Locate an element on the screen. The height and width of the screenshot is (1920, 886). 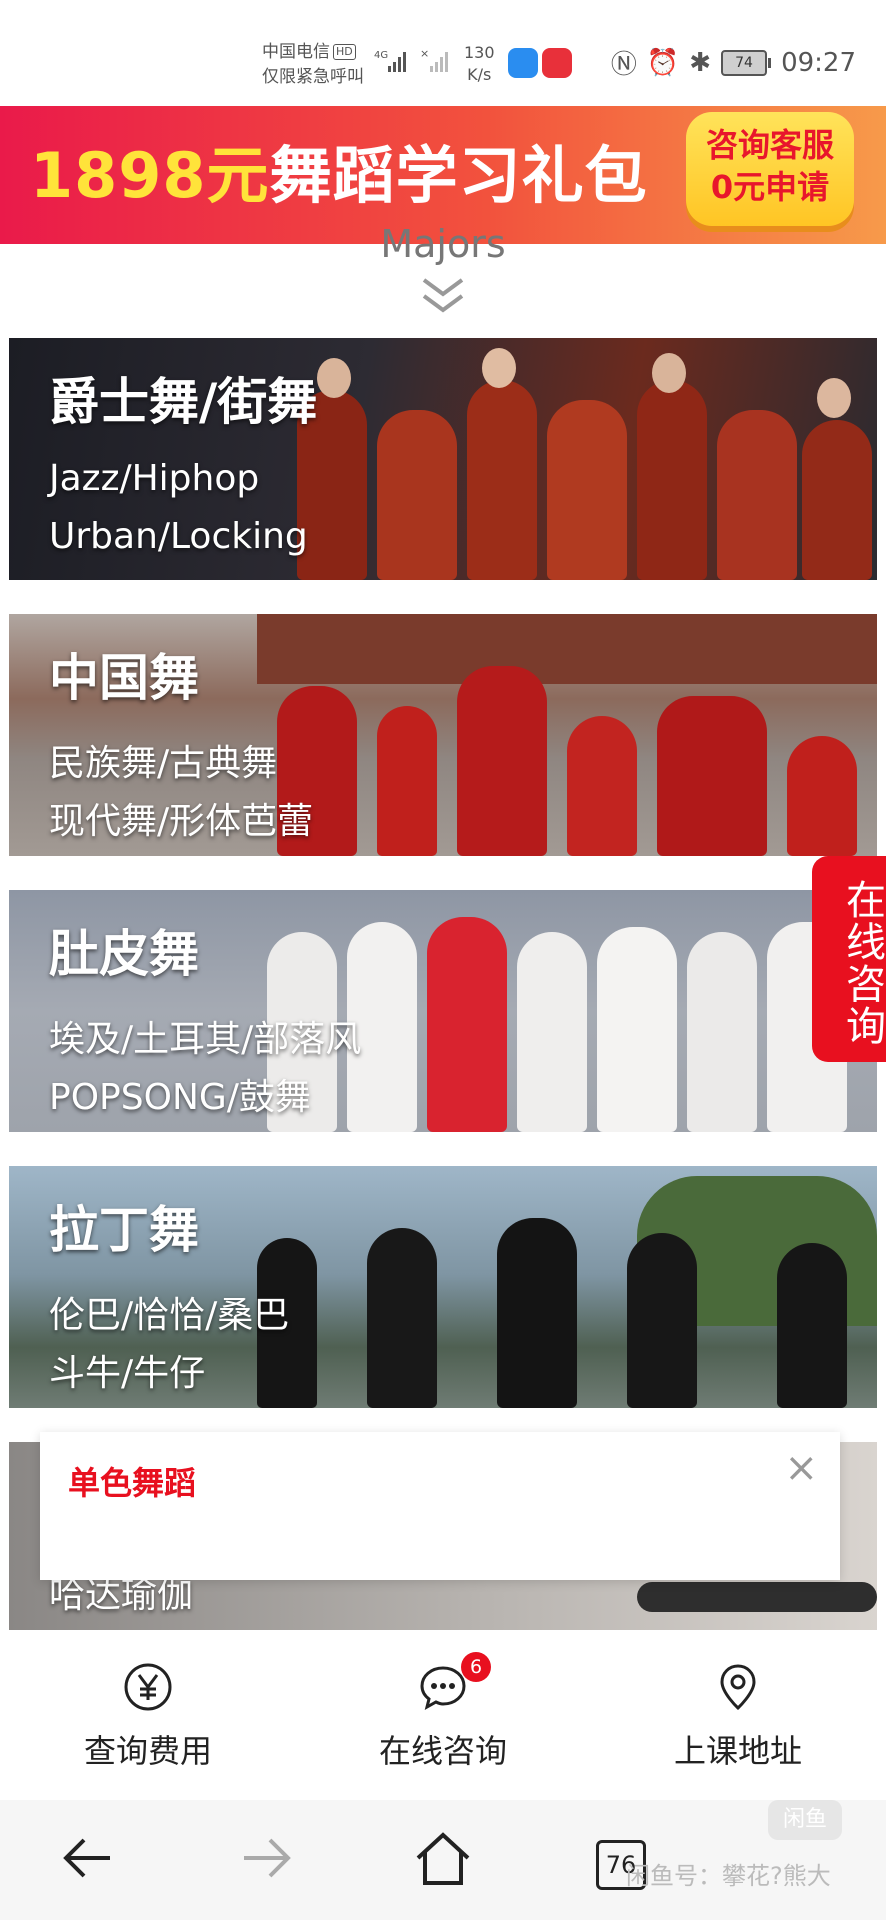
back-arrow-icon is located at coordinates (88, 1858).